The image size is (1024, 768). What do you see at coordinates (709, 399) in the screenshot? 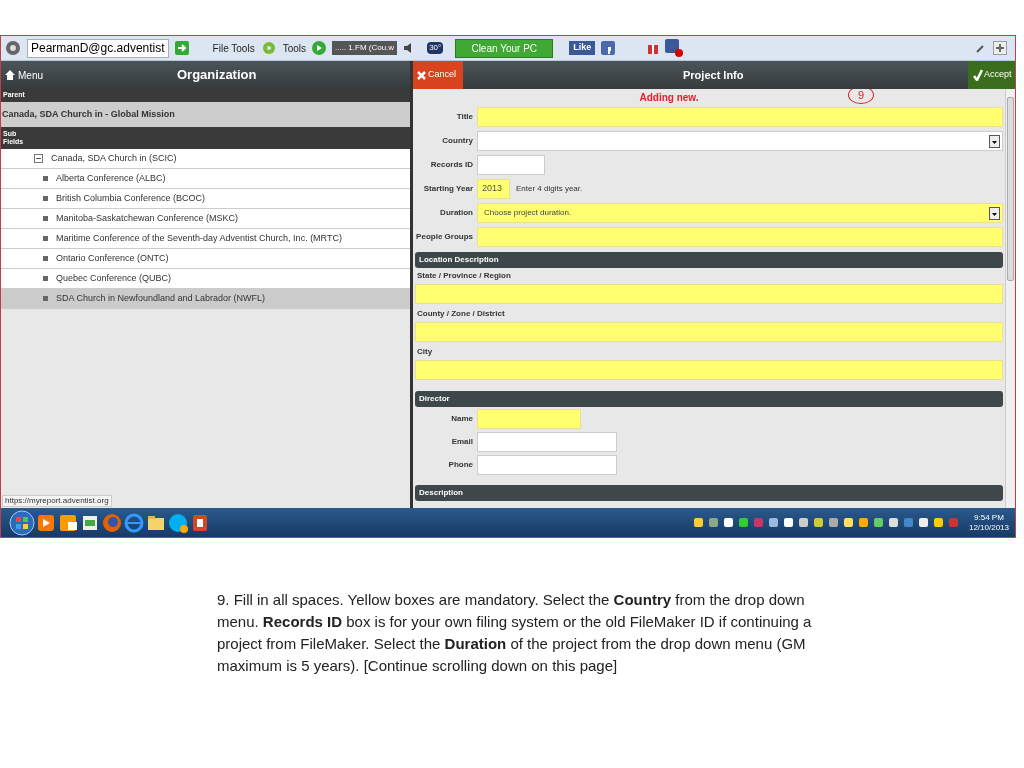
I see `section-header: Director` at bounding box center [709, 399].